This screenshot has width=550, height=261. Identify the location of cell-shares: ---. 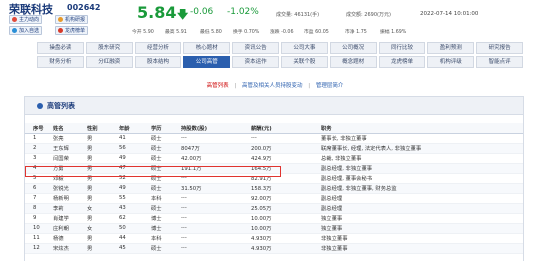
(214, 248).